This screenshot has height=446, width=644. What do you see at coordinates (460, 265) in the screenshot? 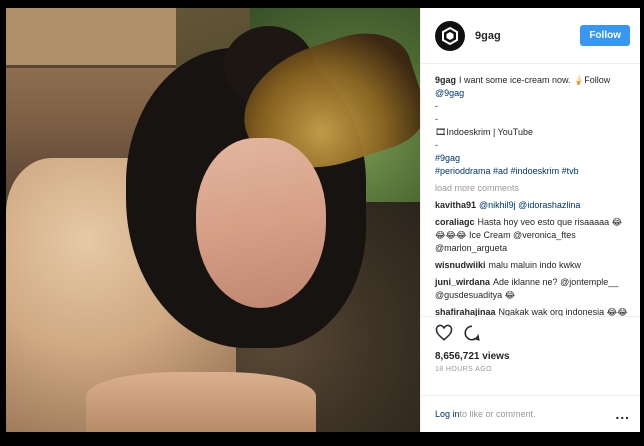
I see `comment-username: wisnudwiiki` at bounding box center [460, 265].